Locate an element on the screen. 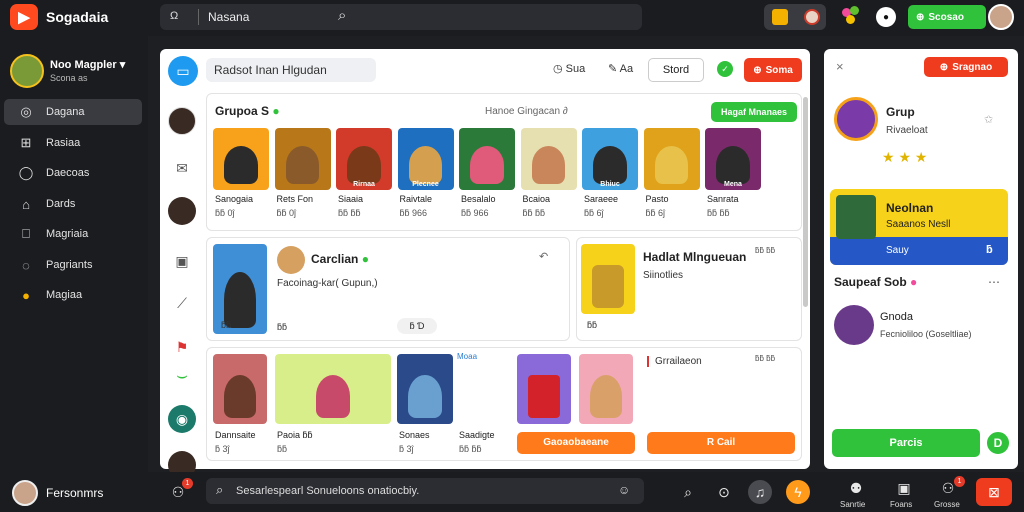 The width and height of the screenshot is (1024, 512). app-logo: ▶ is located at coordinates (24, 17).